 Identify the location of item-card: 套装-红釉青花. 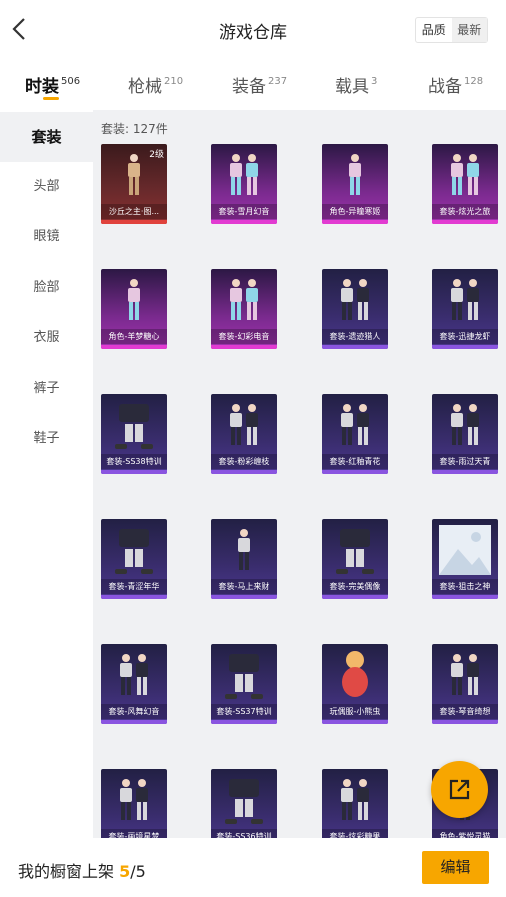
(355, 434).